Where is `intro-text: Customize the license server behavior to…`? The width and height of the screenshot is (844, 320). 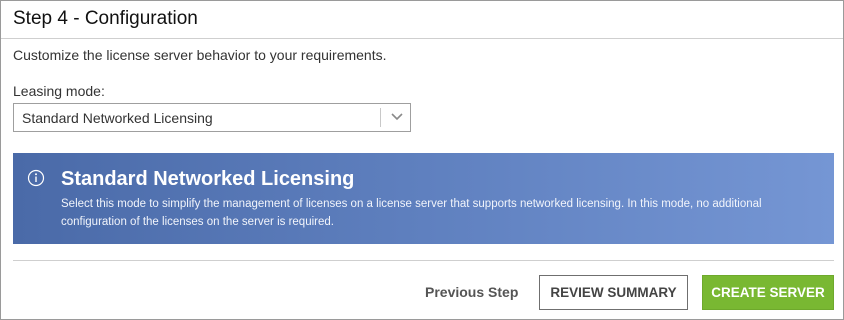
intro-text: Customize the license server behavior to… is located at coordinates (200, 55).